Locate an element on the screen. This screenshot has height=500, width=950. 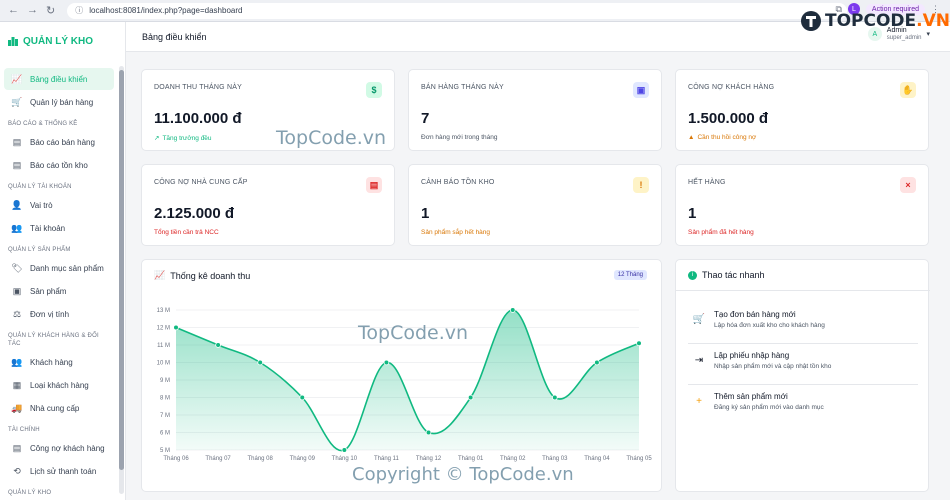
stat-subtext: Sản phẩm sắp hết hàng is located at coordinates (455, 232).